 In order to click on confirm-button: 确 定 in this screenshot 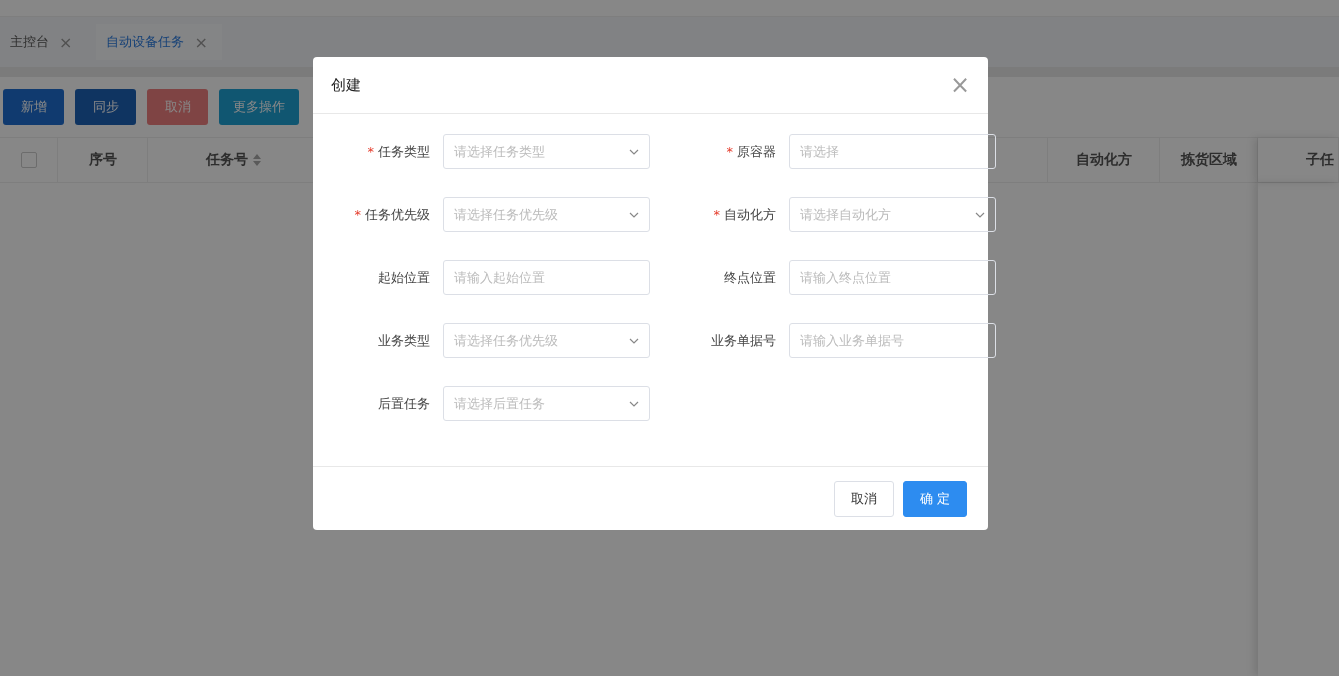, I will do `click(934, 498)`.